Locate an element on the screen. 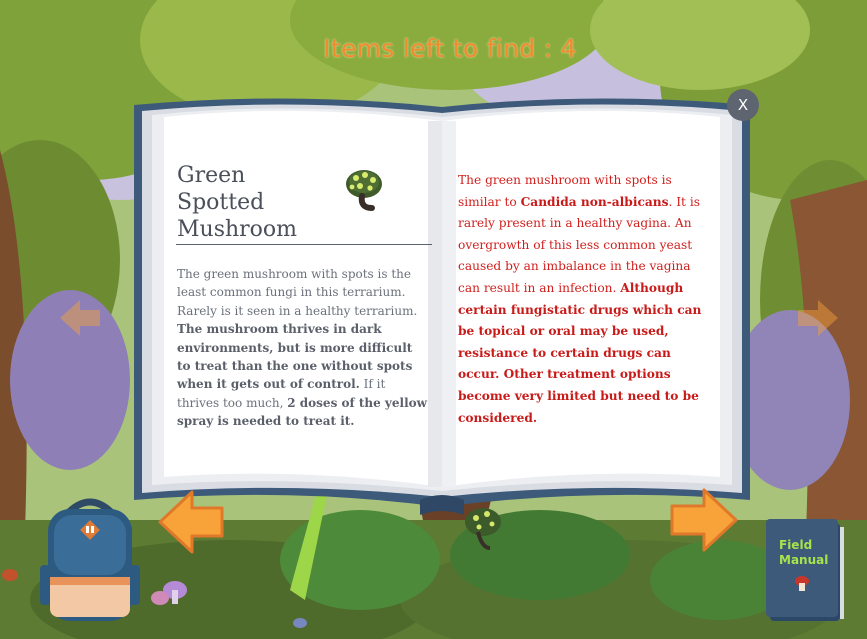  entry-title: Green Spotted Mushroom is located at coordinates (257, 202).